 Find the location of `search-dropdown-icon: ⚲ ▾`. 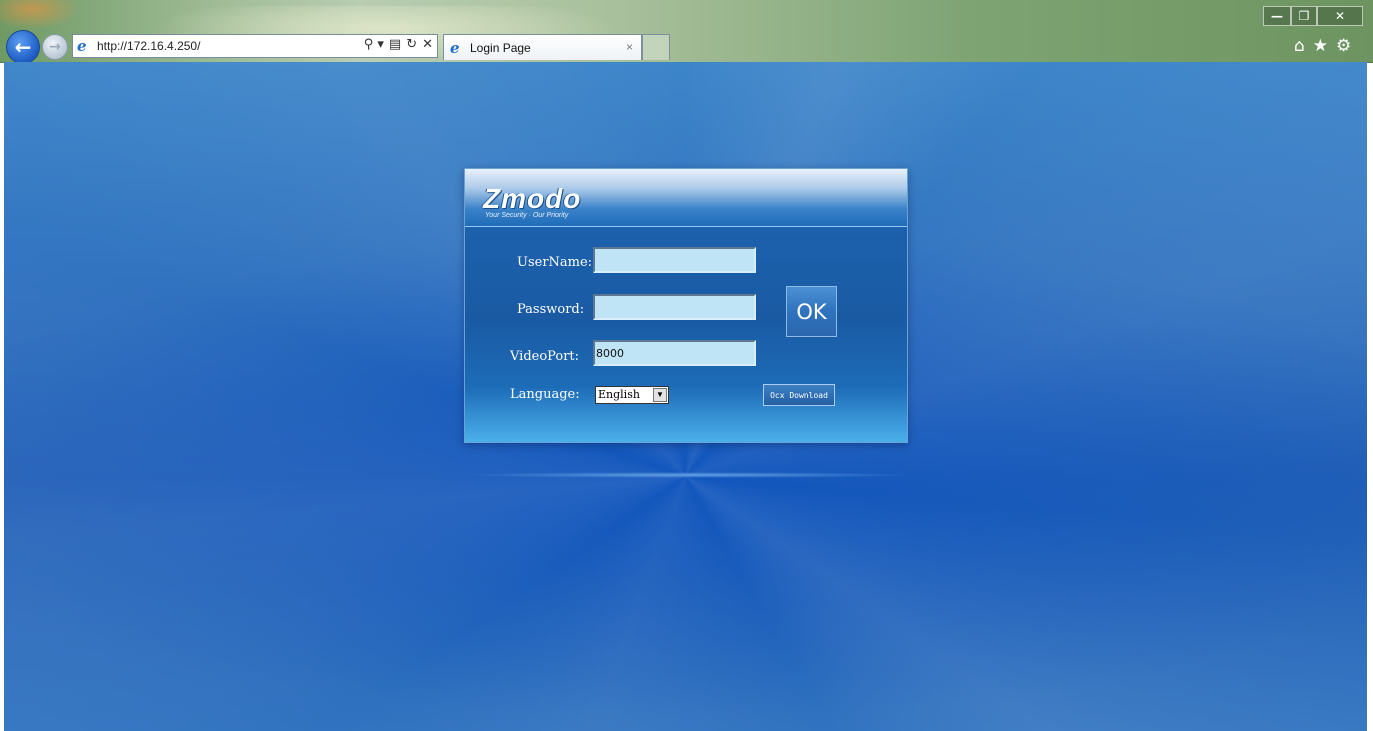

search-dropdown-icon: ⚲ ▾ is located at coordinates (374, 44).